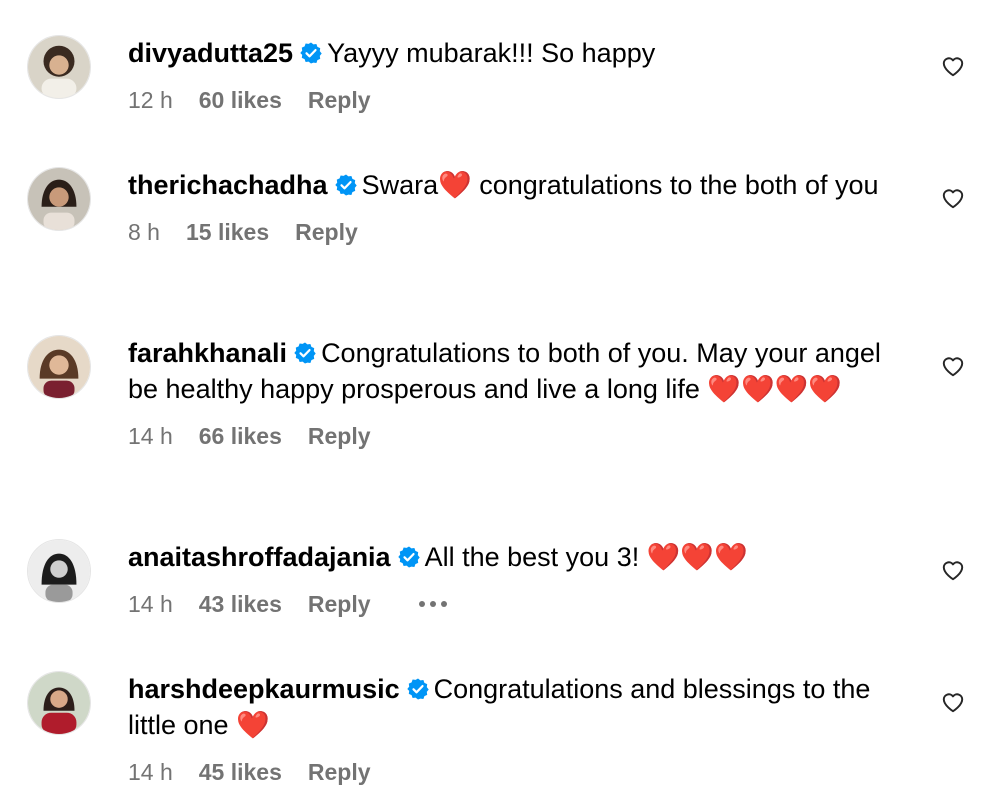 Image resolution: width=990 pixels, height=787 pixels. I want to click on likes-count: 60 likes, so click(240, 100).